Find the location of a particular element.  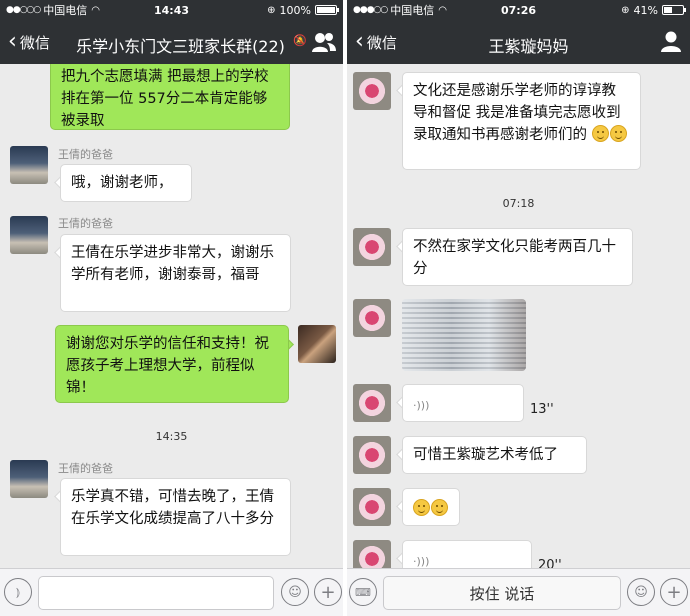

input-bar: ⌨ 按住 说话 ☺ + is located at coordinates (518, 592).